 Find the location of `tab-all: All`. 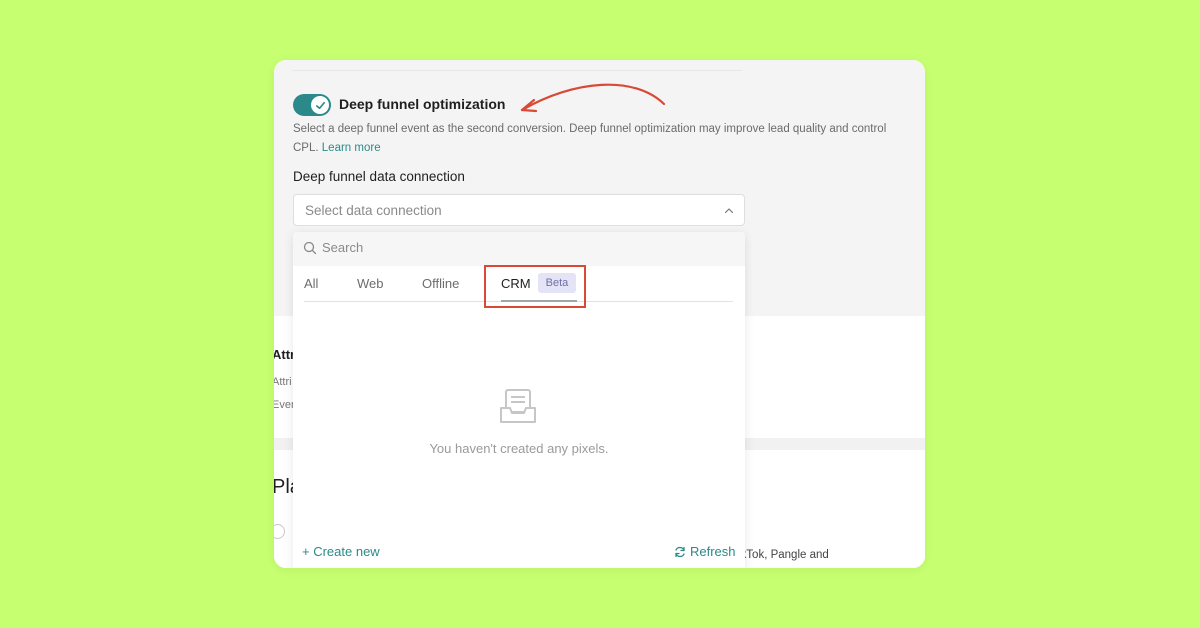

tab-all: All is located at coordinates (311, 283).